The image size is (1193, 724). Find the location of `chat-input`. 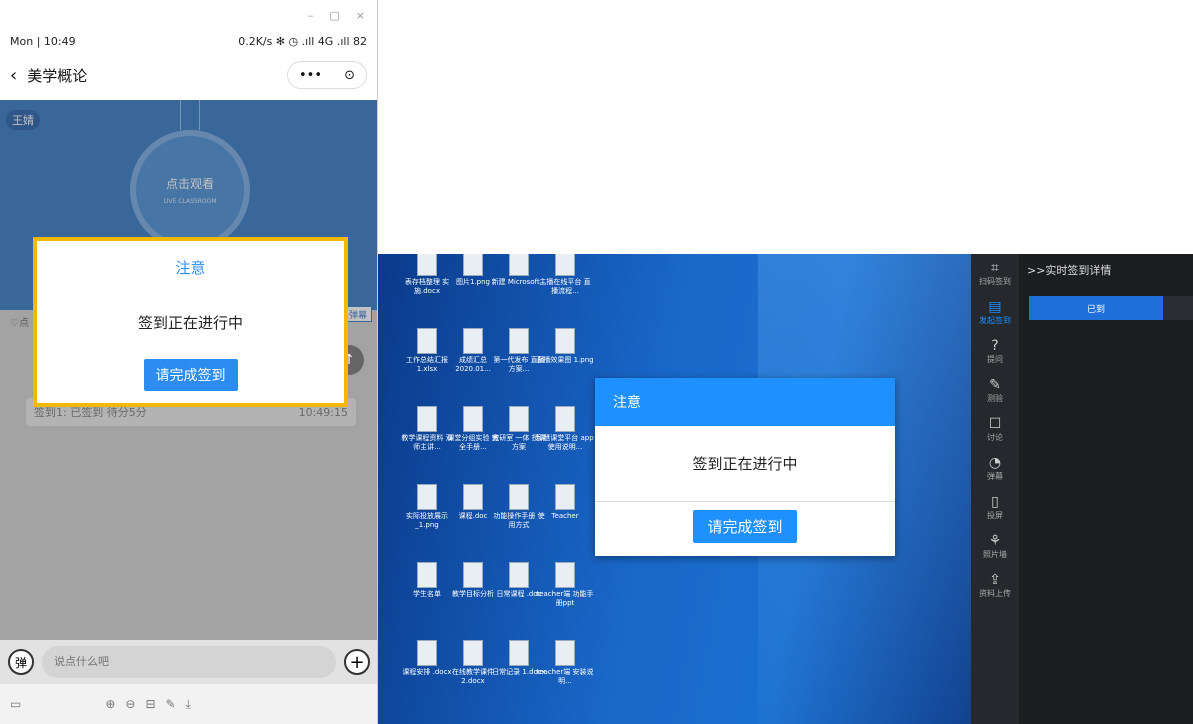

chat-input is located at coordinates (189, 662).